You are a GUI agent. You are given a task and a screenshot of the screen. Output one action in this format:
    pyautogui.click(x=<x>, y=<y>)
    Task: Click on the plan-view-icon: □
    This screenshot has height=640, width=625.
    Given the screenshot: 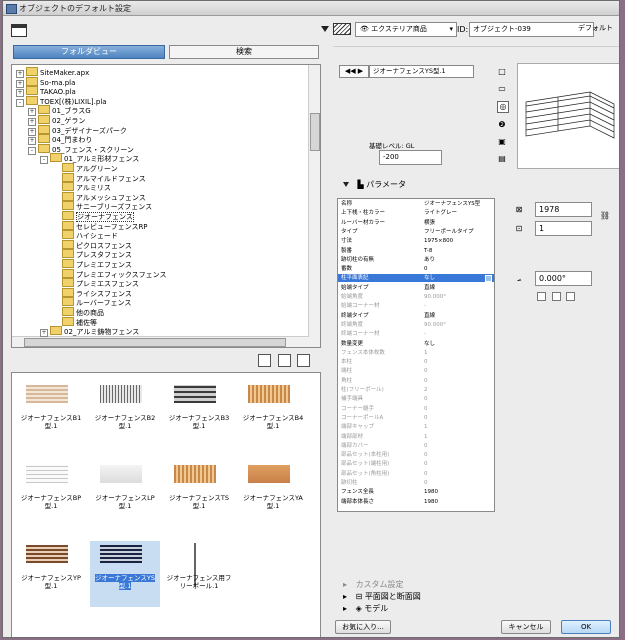 What is the action you would take?
    pyautogui.click(x=502, y=72)
    